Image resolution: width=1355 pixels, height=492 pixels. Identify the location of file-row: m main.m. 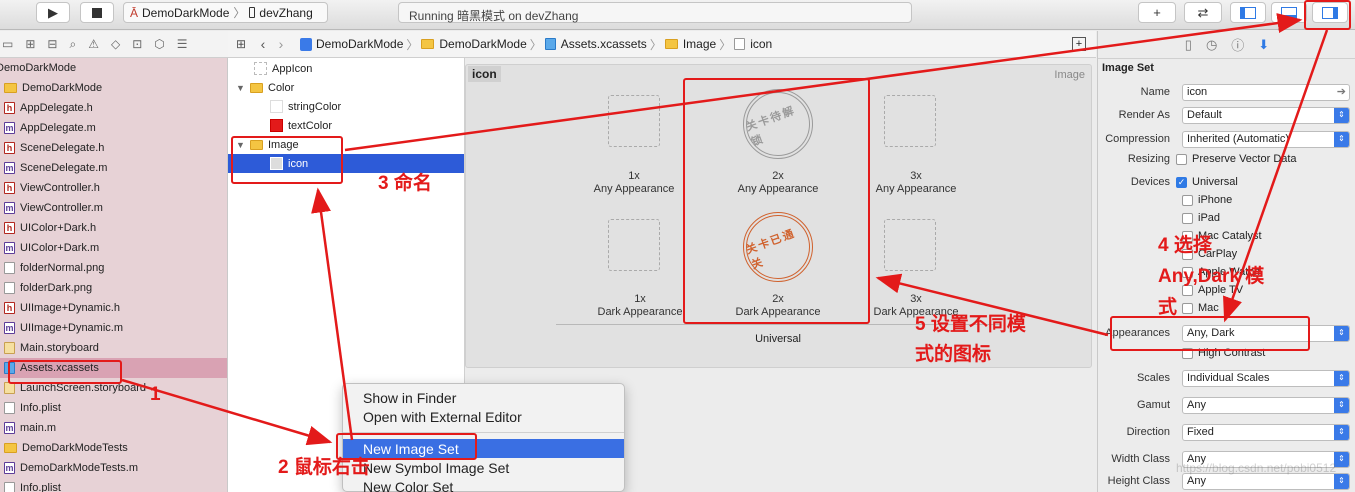
(113, 428).